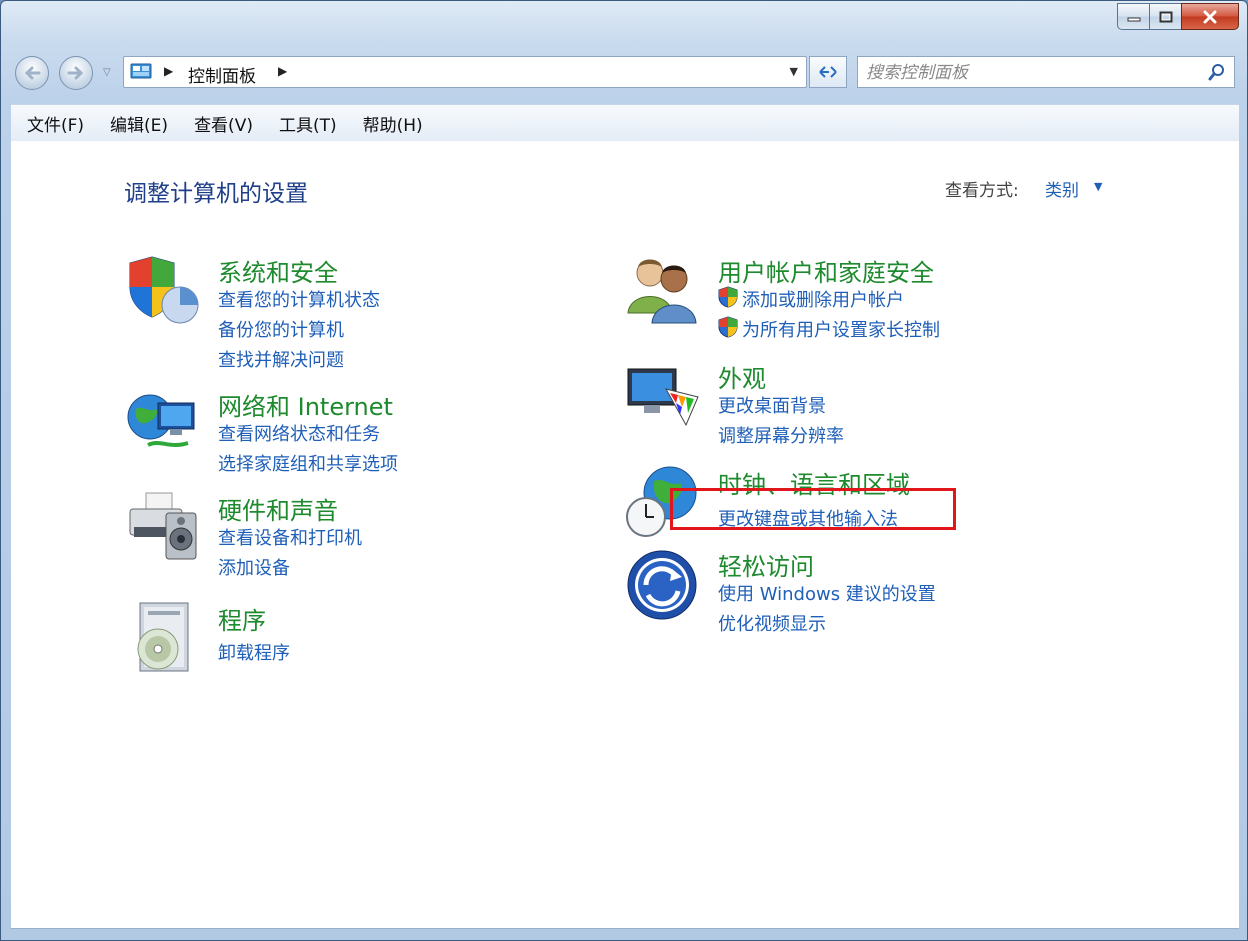  I want to click on category-title-user-accounts: 用户帐户和家庭安全, so click(826, 270).